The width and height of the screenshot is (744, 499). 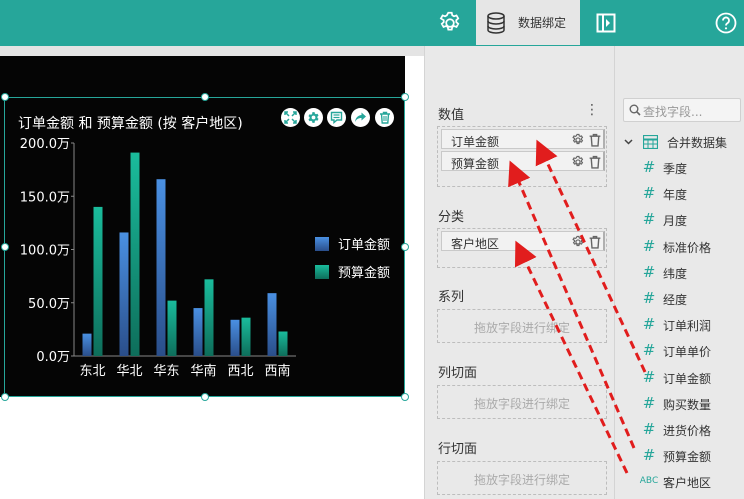 I want to click on chevron-down-icon, so click(x=628, y=142).